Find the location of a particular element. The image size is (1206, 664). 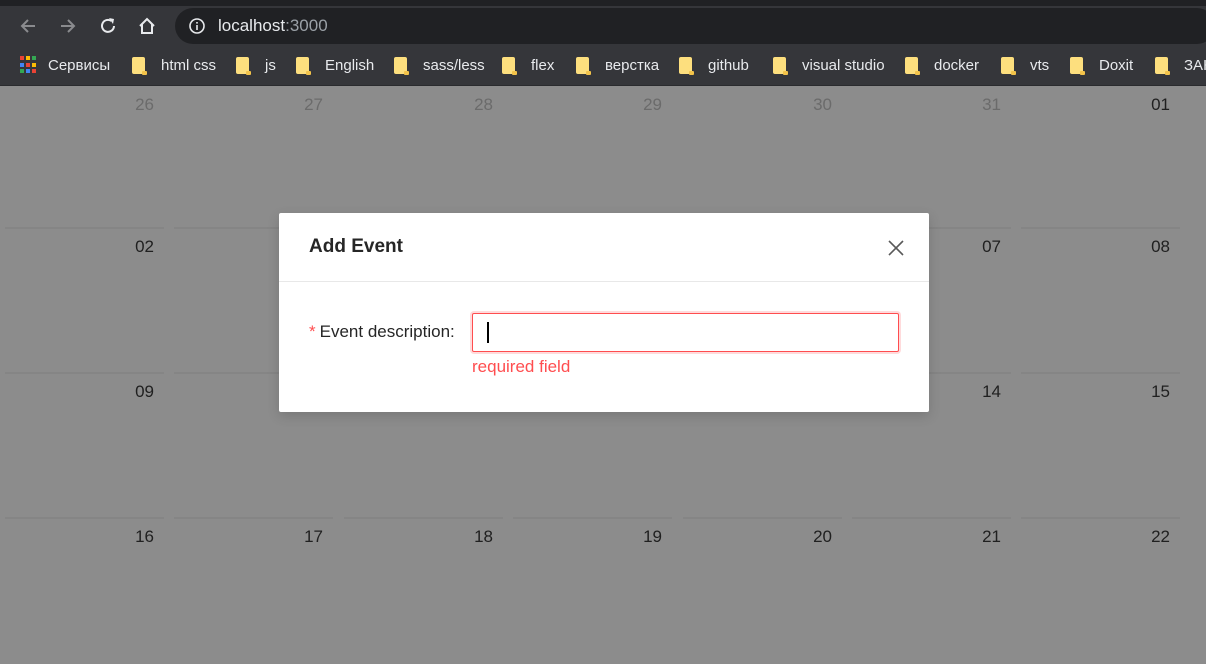

calendar-day-cell: 26 is located at coordinates (84, 158).